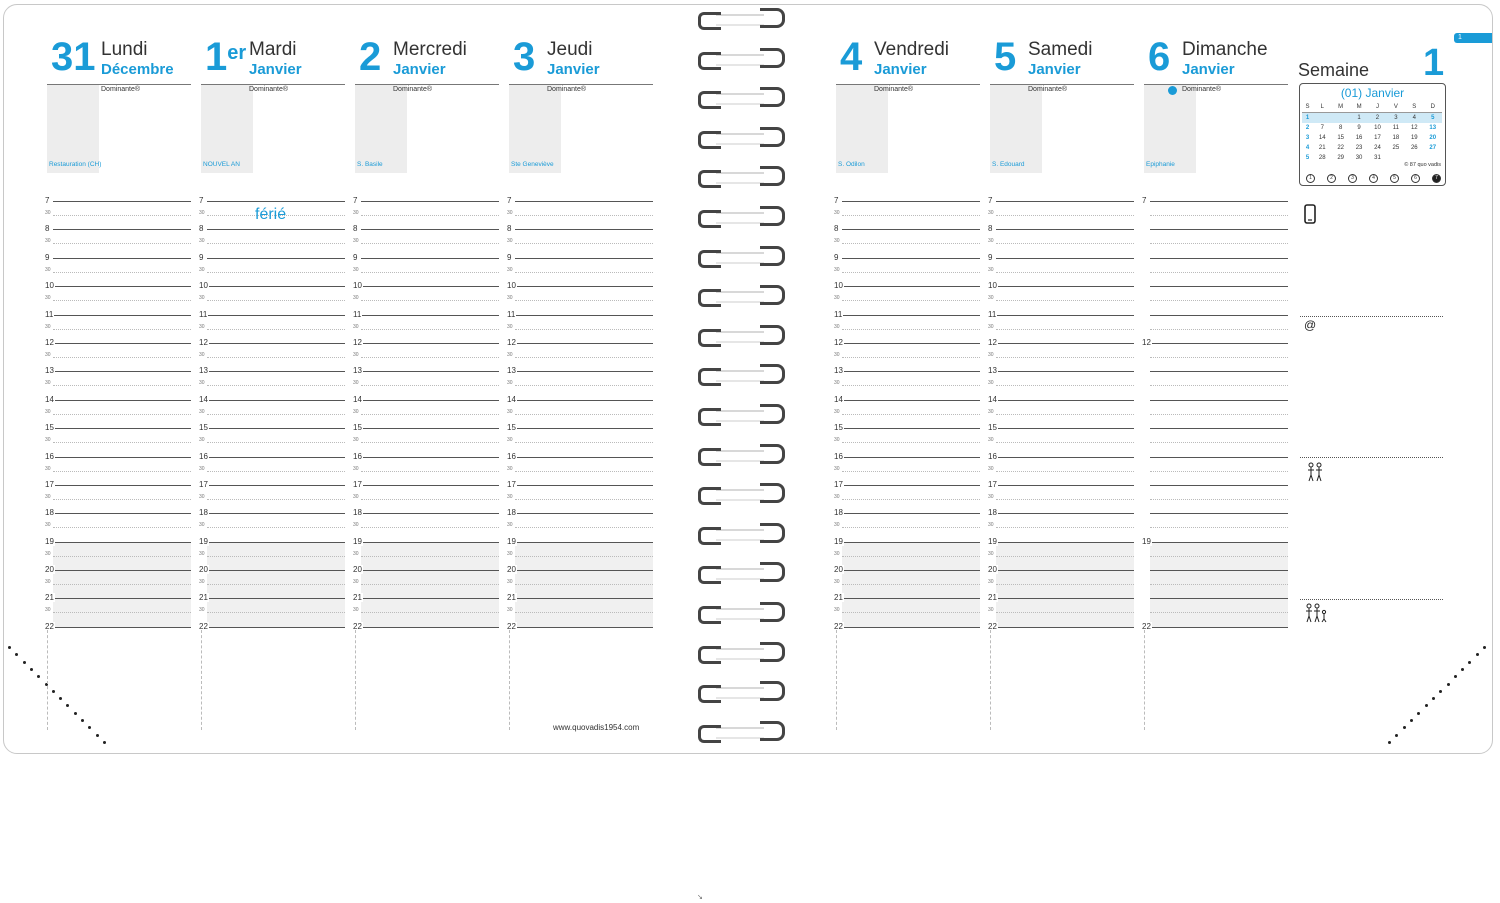  I want to click on mini-calendar-day: 25, so click(1396, 148).